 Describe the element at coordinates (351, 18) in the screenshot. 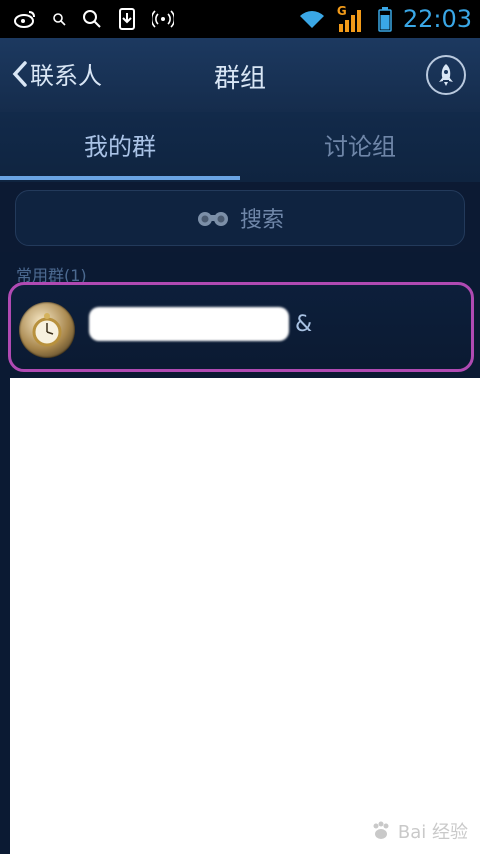

I see `signal-icon: G` at that location.